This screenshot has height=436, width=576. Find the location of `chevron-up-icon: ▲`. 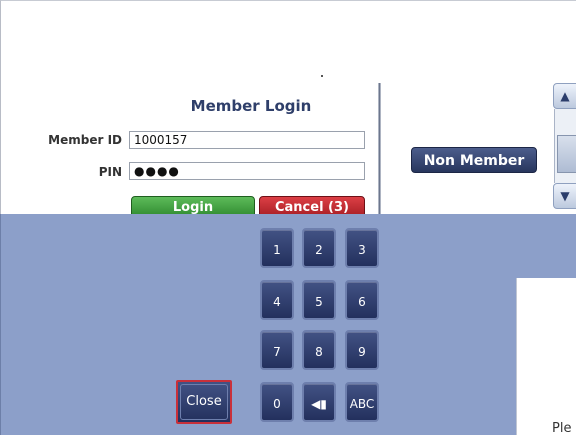

chevron-up-icon: ▲ is located at coordinates (565, 96).